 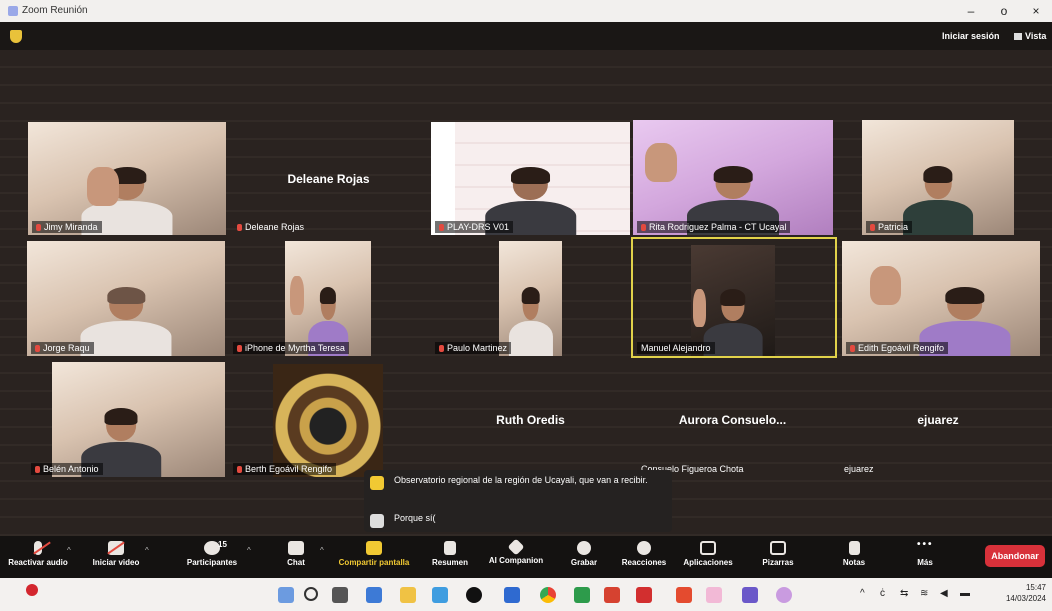 I want to click on participants-button: 15 Participantes, so click(x=212, y=557).